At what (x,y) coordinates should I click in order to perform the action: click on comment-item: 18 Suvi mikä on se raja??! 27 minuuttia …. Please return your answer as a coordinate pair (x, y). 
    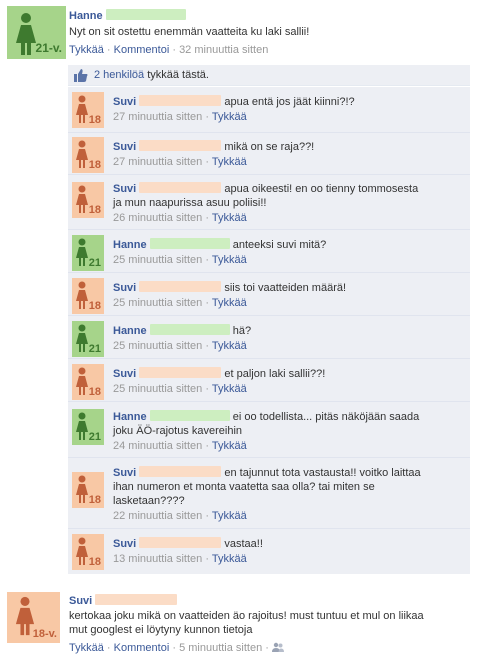
    Looking at the image, I should click on (269, 153).